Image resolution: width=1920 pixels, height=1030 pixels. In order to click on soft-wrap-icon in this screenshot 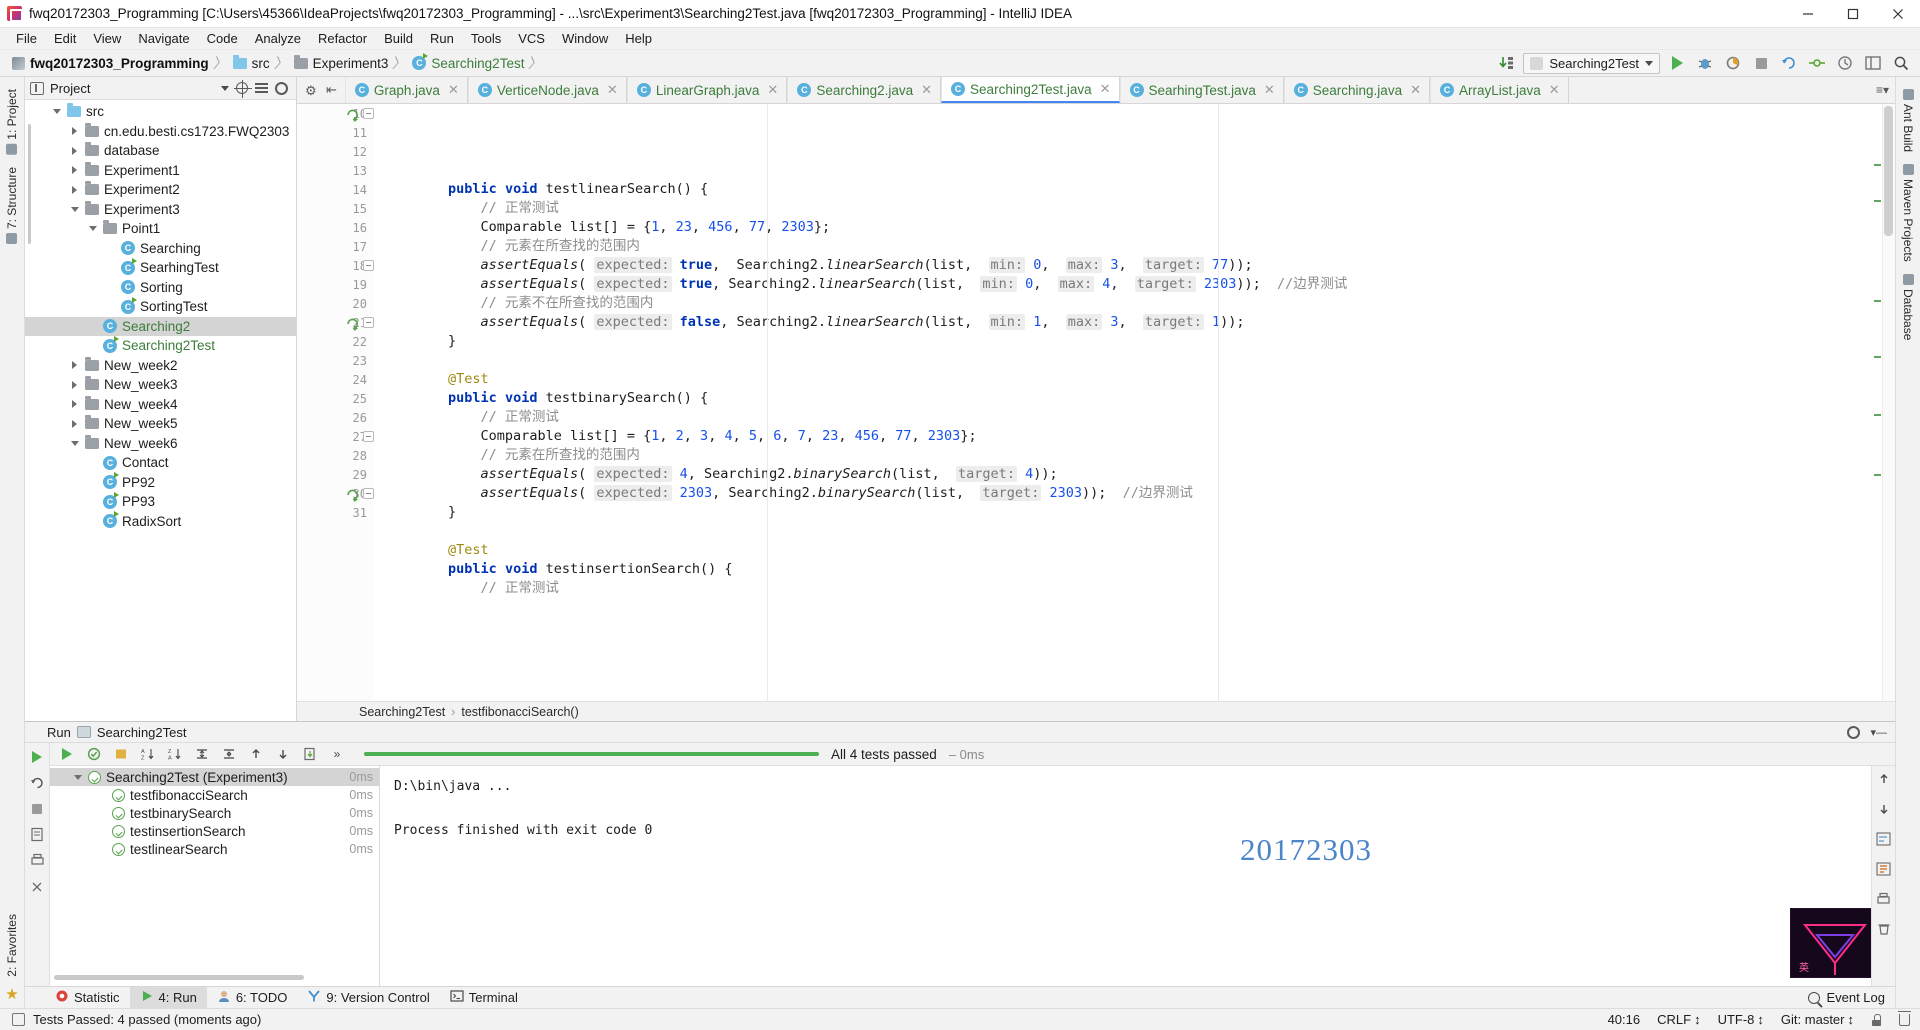, I will do `click(1883, 841)`.